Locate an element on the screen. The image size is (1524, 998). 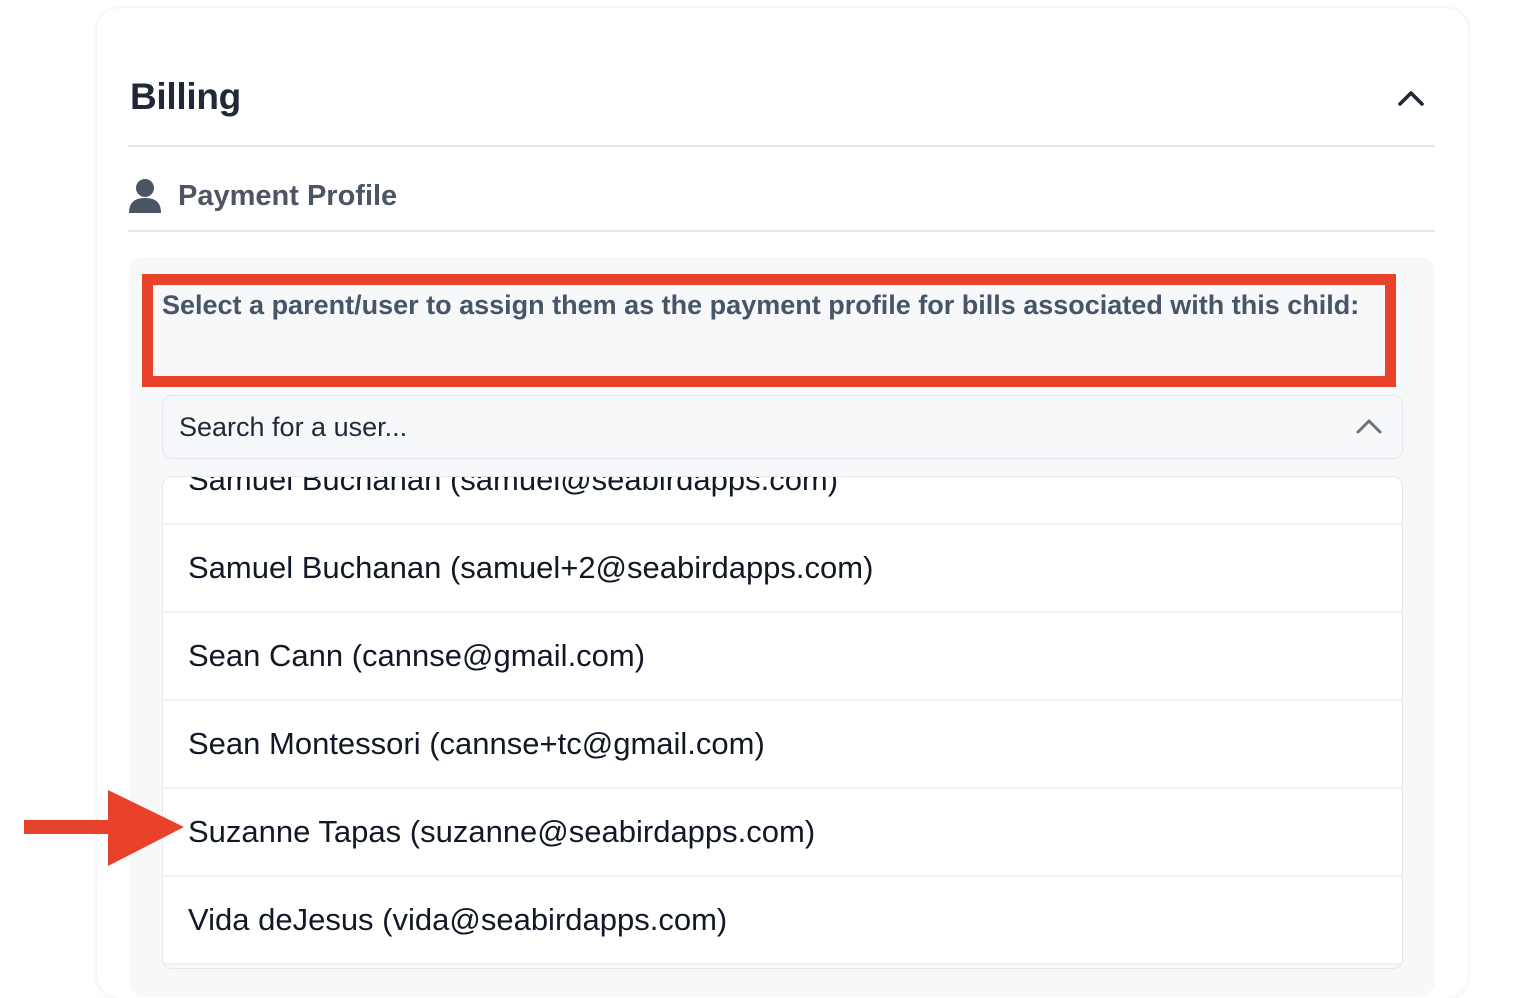
user-option-label: Suzanne Tapas (suzanne@seabirdapps.com) is located at coordinates (502, 831).